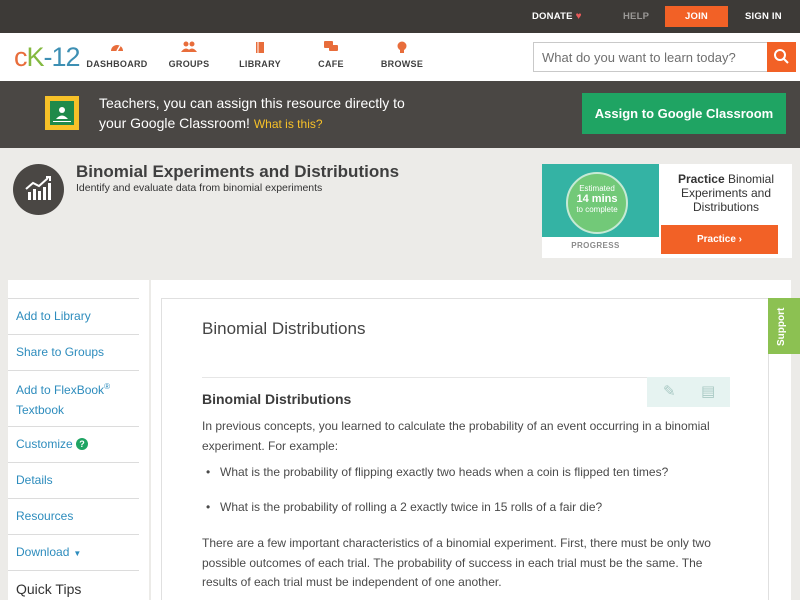 This screenshot has height=600, width=800. Describe the element at coordinates (73, 480) in the screenshot. I see `sidebar-details: Details` at that location.